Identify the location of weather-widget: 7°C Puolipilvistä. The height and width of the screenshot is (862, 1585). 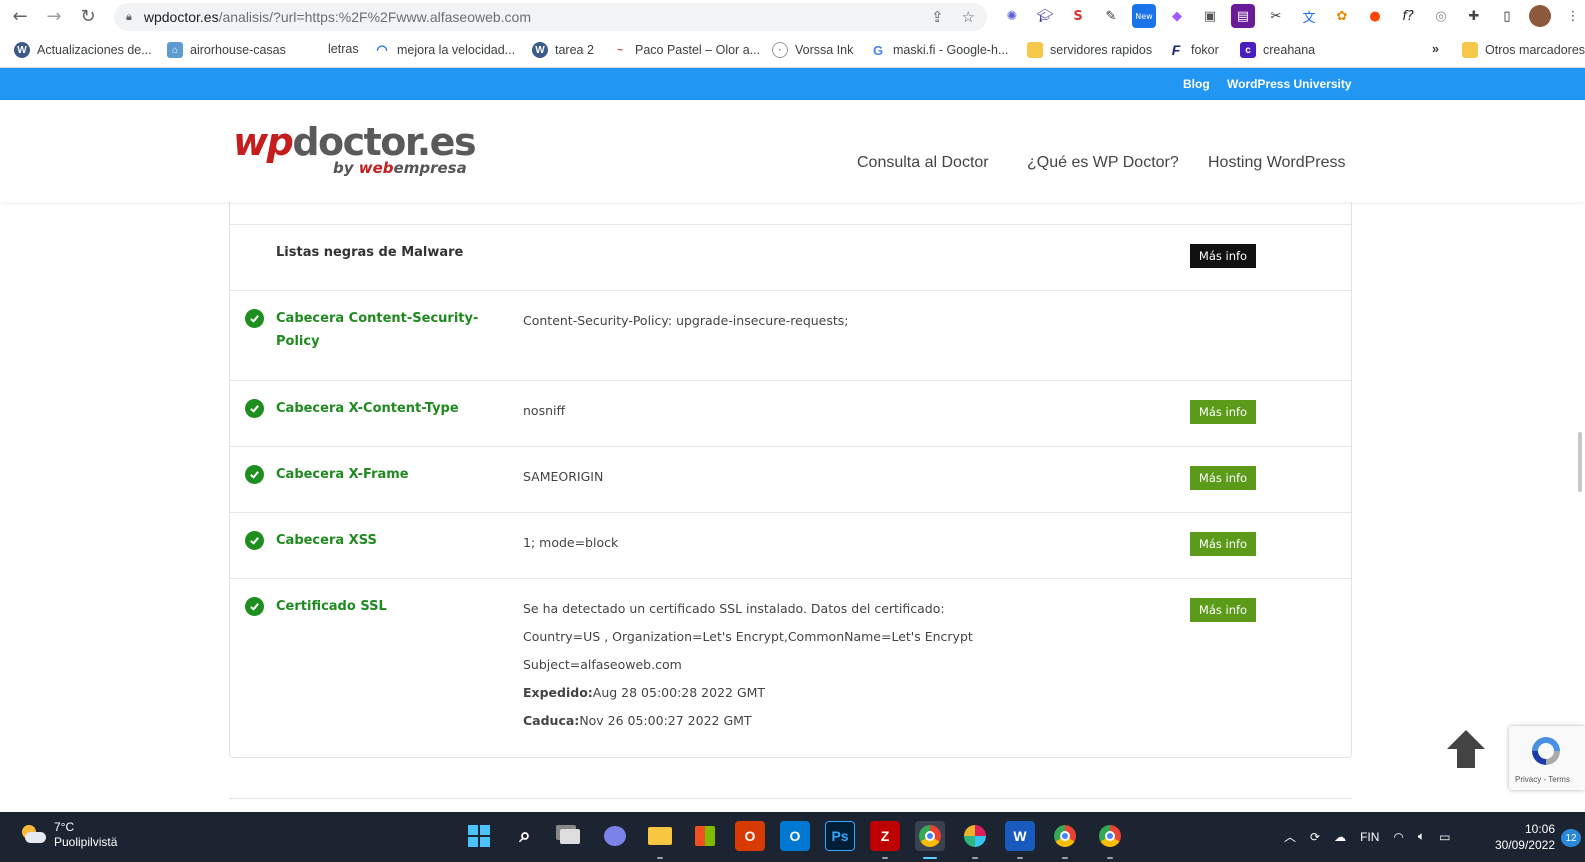
(68, 835).